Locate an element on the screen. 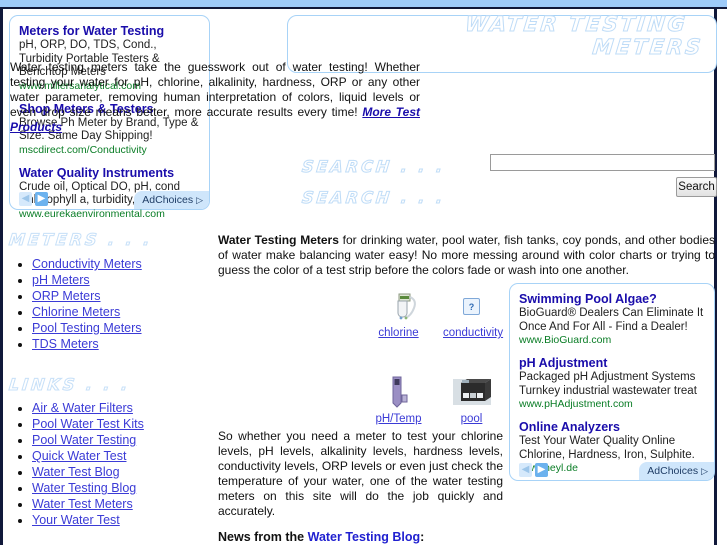 This screenshot has width=727, height=545. list-item: Pool Water Test Kits is located at coordinates (137, 424).